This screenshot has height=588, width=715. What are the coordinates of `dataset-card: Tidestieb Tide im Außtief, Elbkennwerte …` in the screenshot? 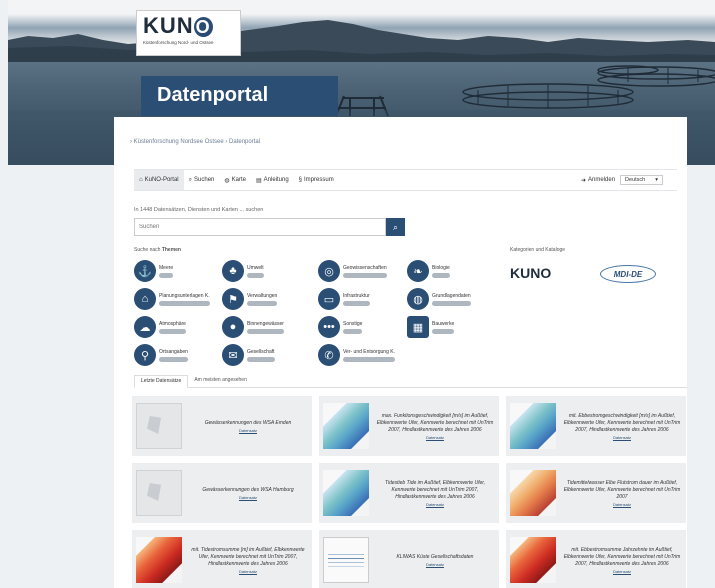 It's located at (409, 493).